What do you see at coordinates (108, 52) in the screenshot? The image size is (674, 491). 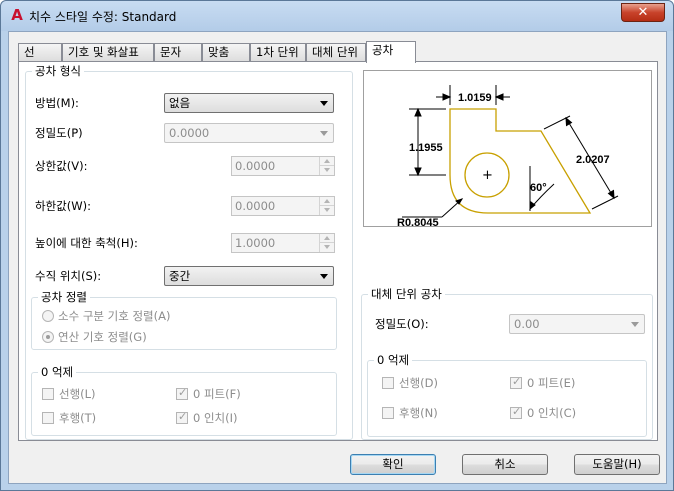 I see `tab-symbols-arrows: 기호 및 화살표` at bounding box center [108, 52].